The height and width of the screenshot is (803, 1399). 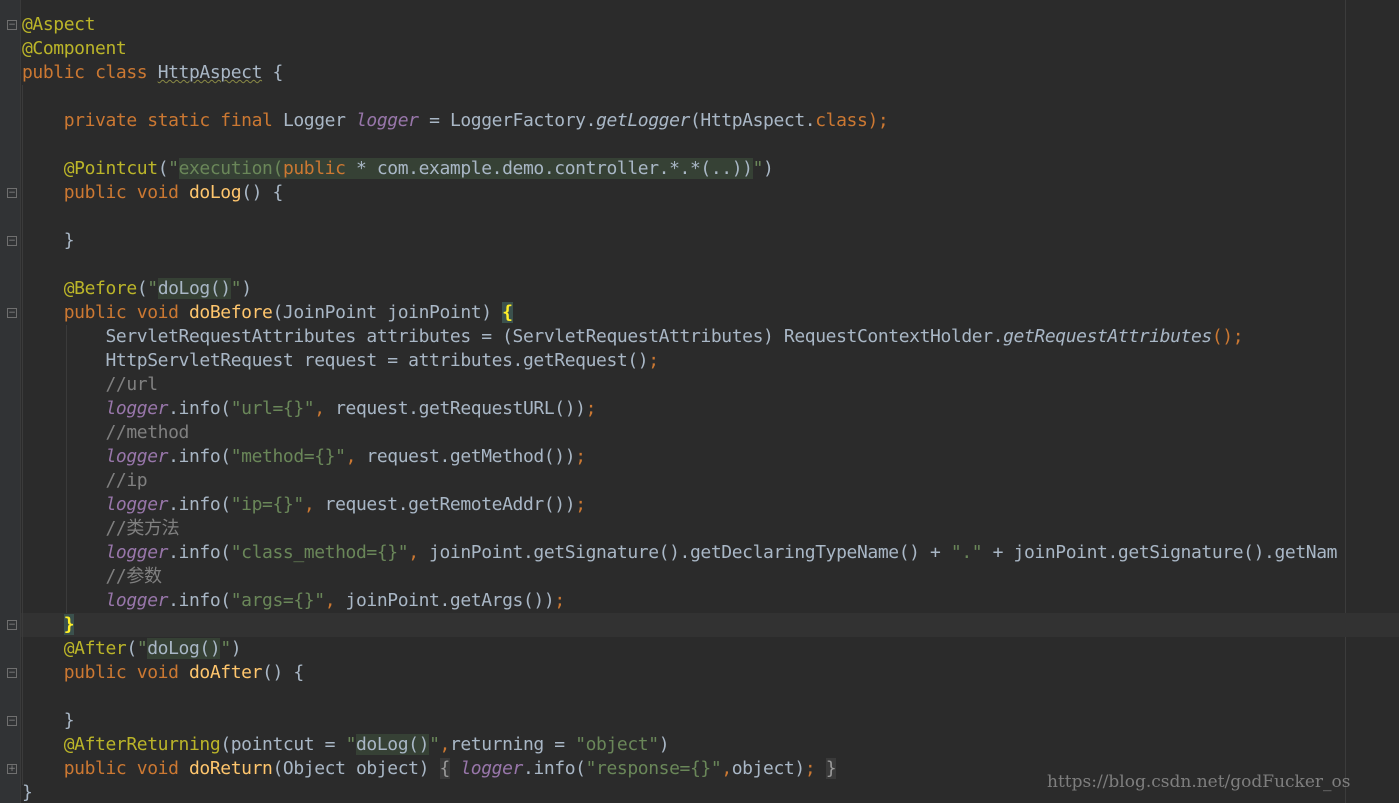 What do you see at coordinates (10, 401) in the screenshot?
I see `editor-gutter` at bounding box center [10, 401].